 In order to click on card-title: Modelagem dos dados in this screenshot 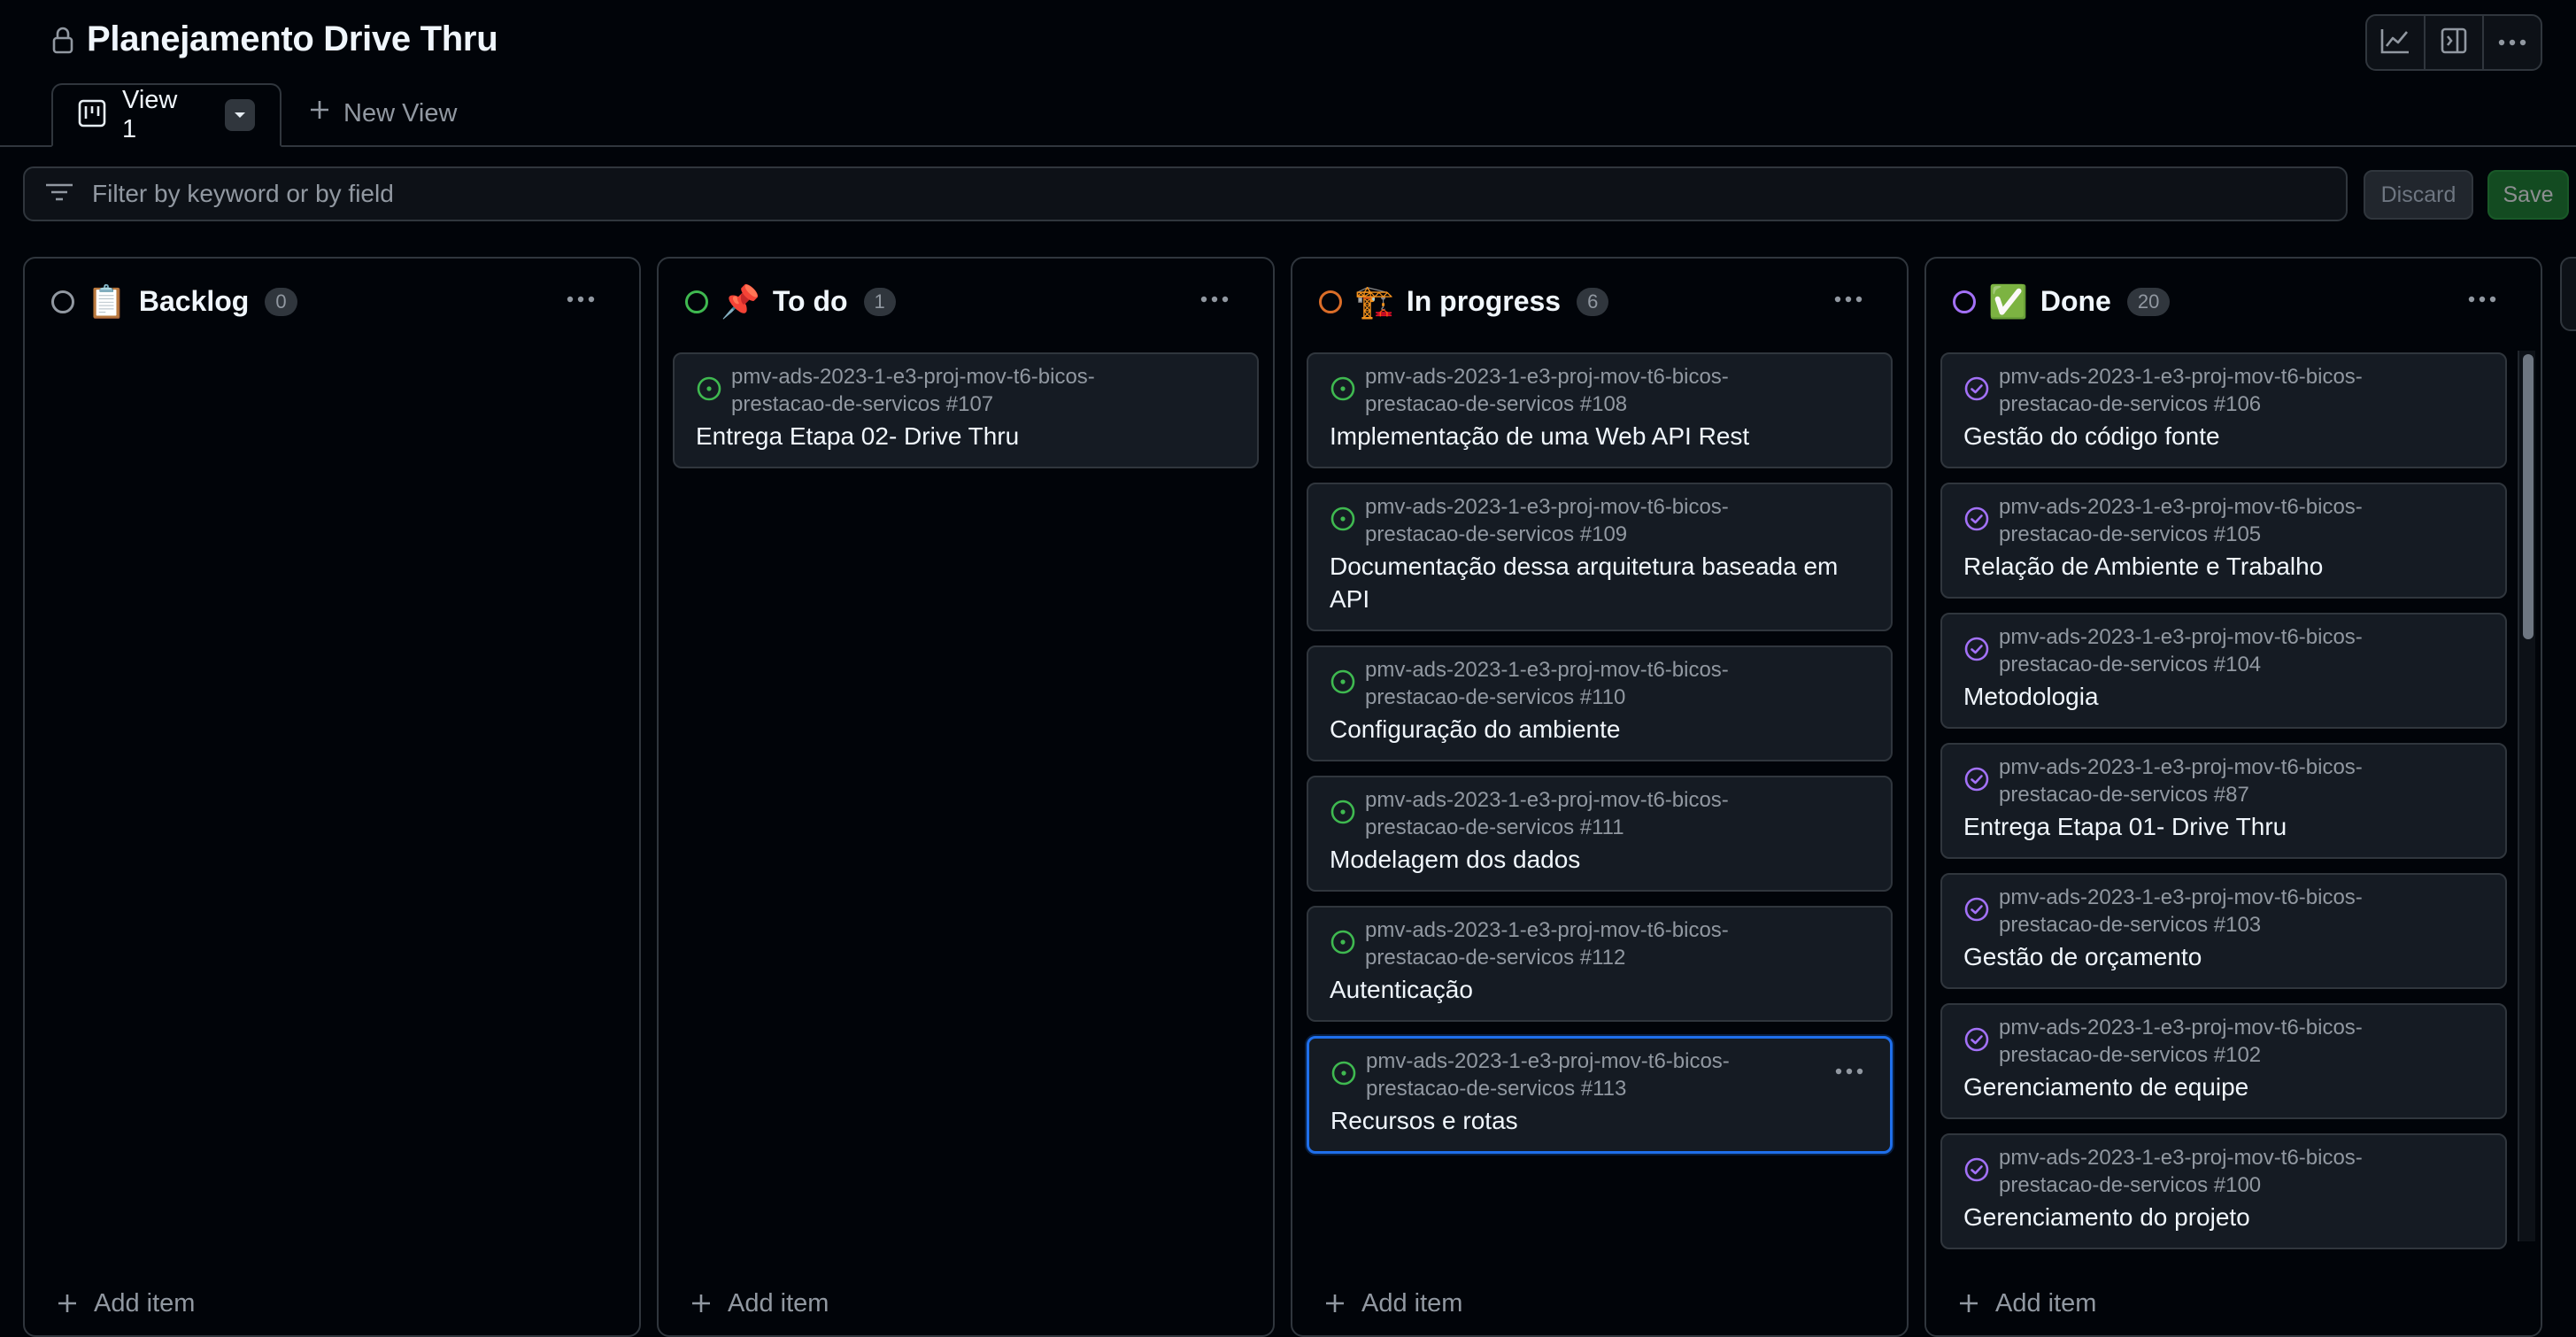, I will do `click(1600, 859)`.